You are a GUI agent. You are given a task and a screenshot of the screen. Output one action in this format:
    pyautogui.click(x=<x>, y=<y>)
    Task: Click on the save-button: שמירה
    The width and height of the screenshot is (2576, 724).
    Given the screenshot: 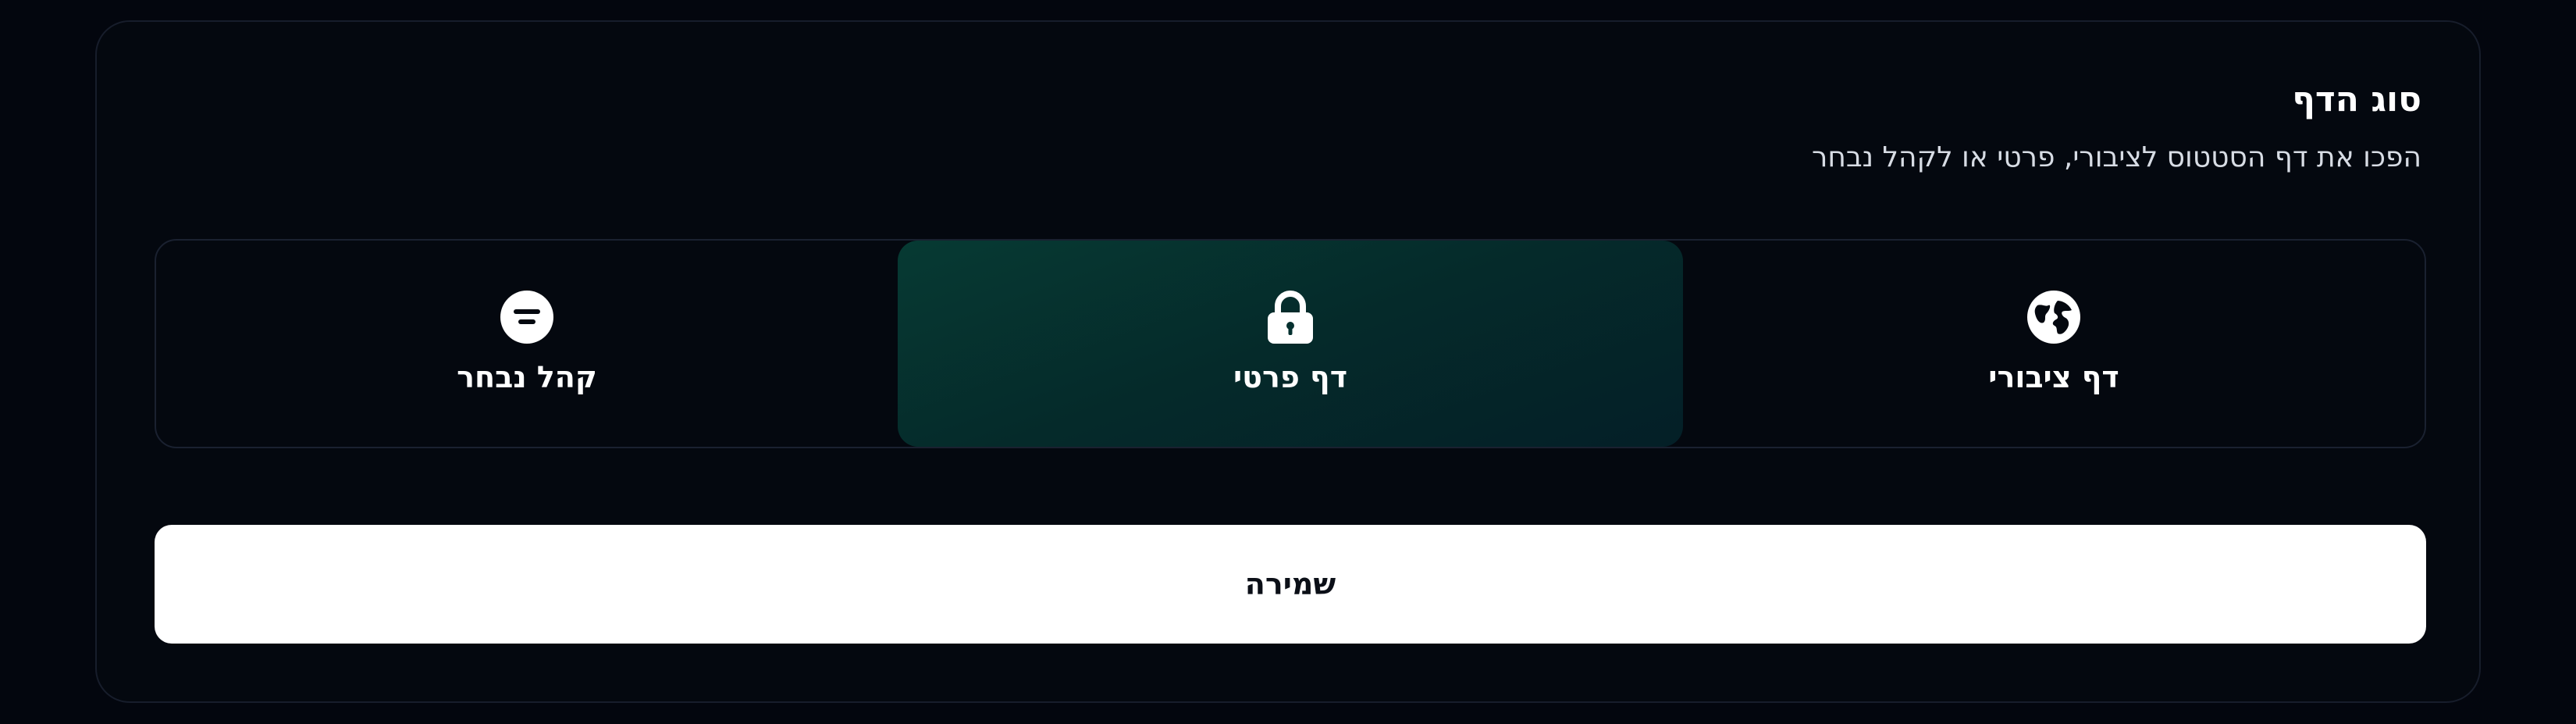 What is the action you would take?
    pyautogui.click(x=1290, y=584)
    